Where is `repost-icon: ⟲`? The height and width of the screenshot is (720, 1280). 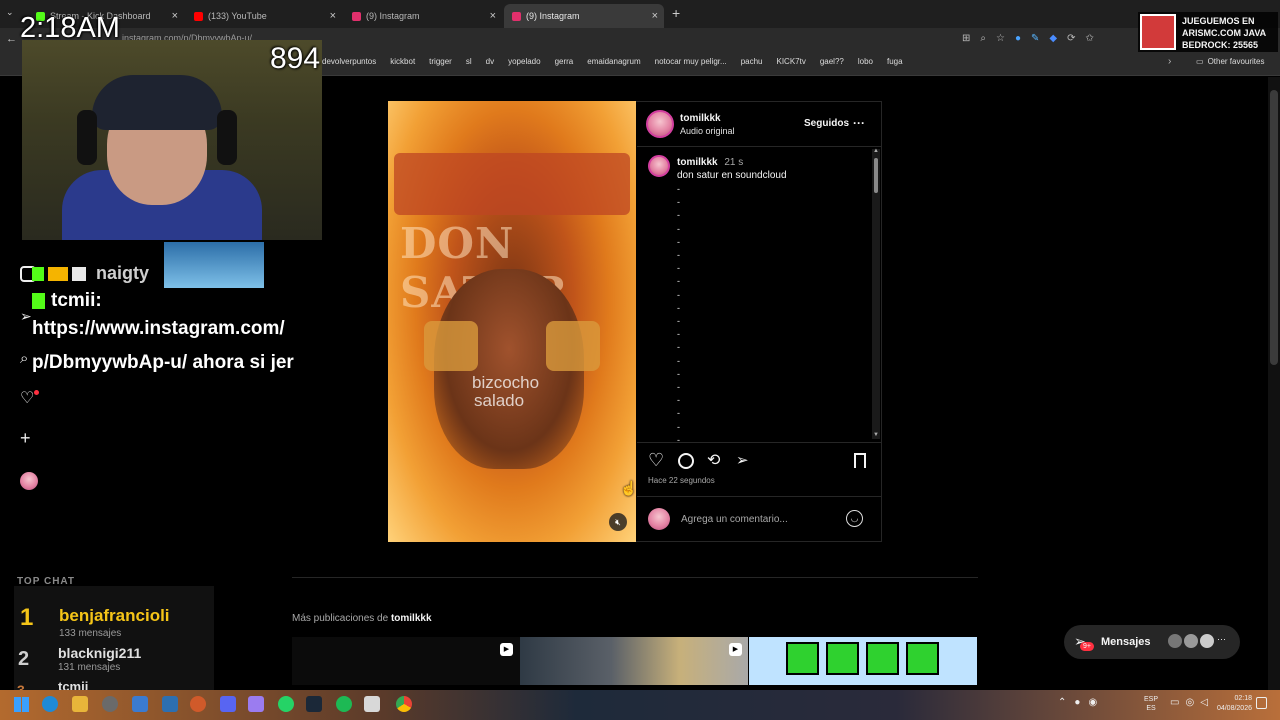
repost-icon: ⟲ is located at coordinates (713, 460).